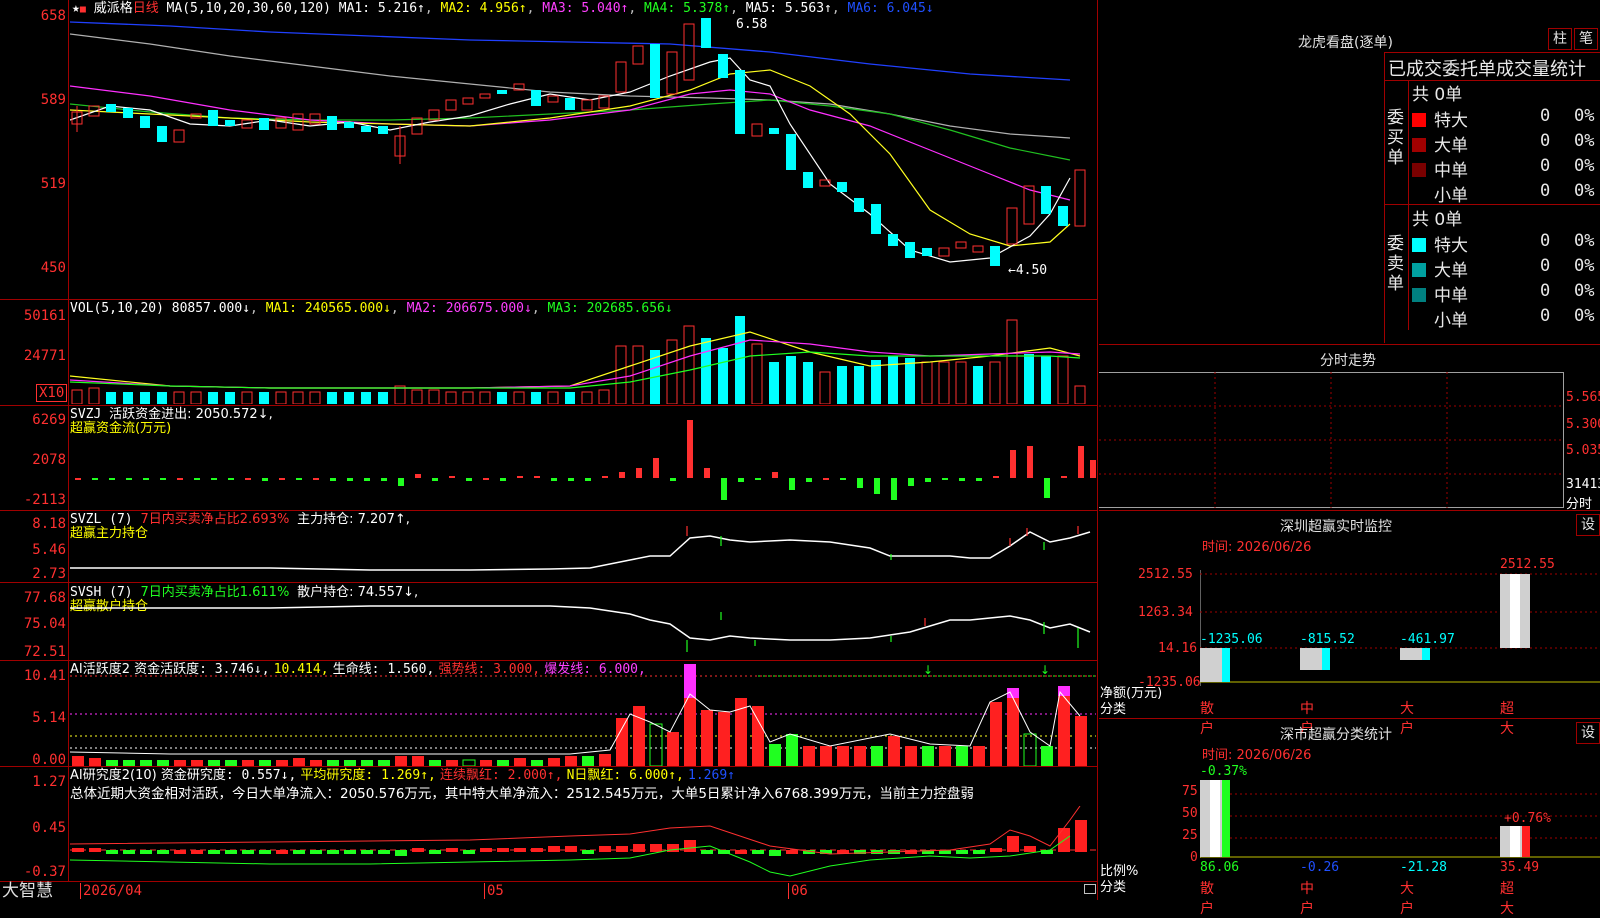 This screenshot has width=1600, height=918. I want to click on sc-bottom-large: -21.28, so click(1423, 867).